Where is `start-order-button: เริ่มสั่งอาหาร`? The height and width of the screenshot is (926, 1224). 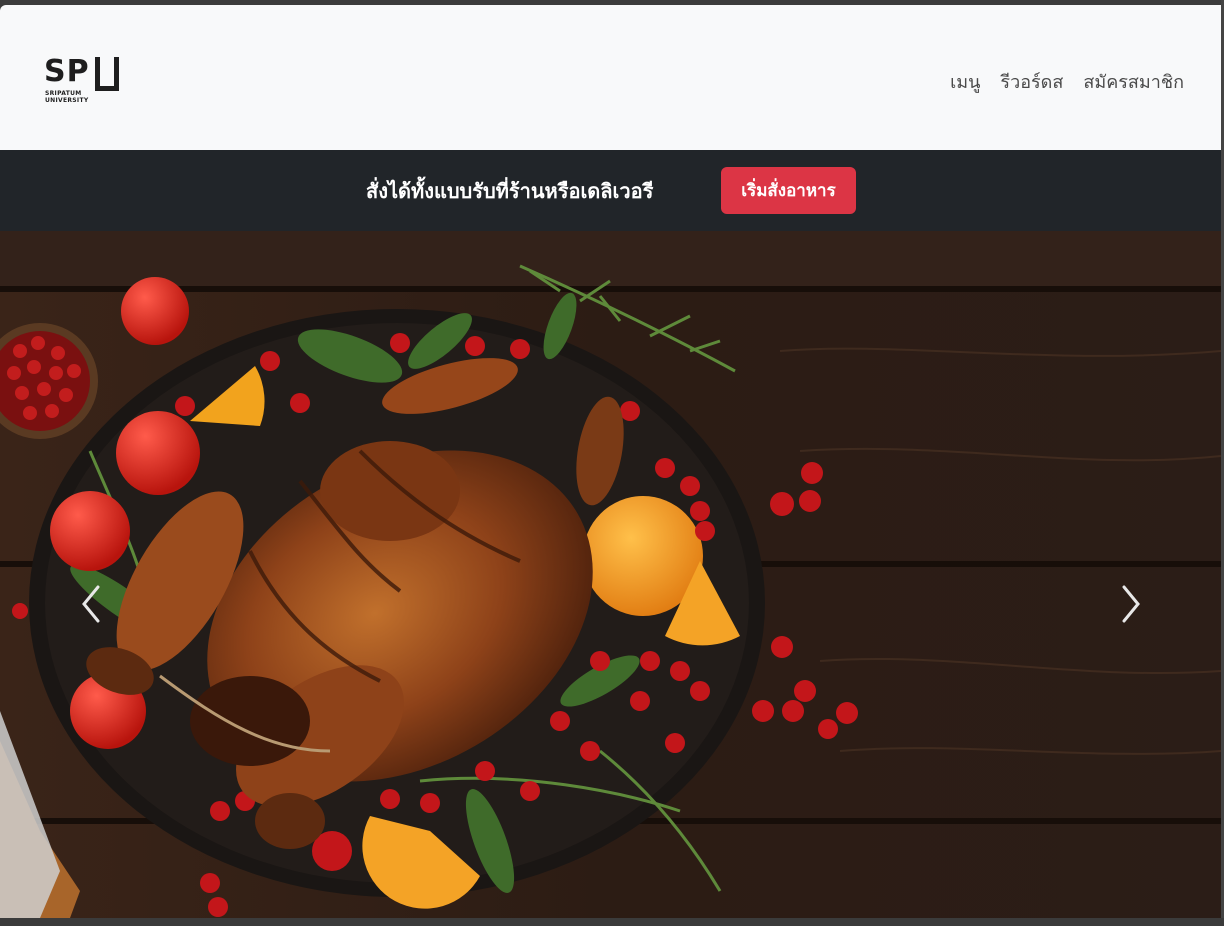
start-order-button: เริ่มสั่งอาหาร is located at coordinates (788, 190).